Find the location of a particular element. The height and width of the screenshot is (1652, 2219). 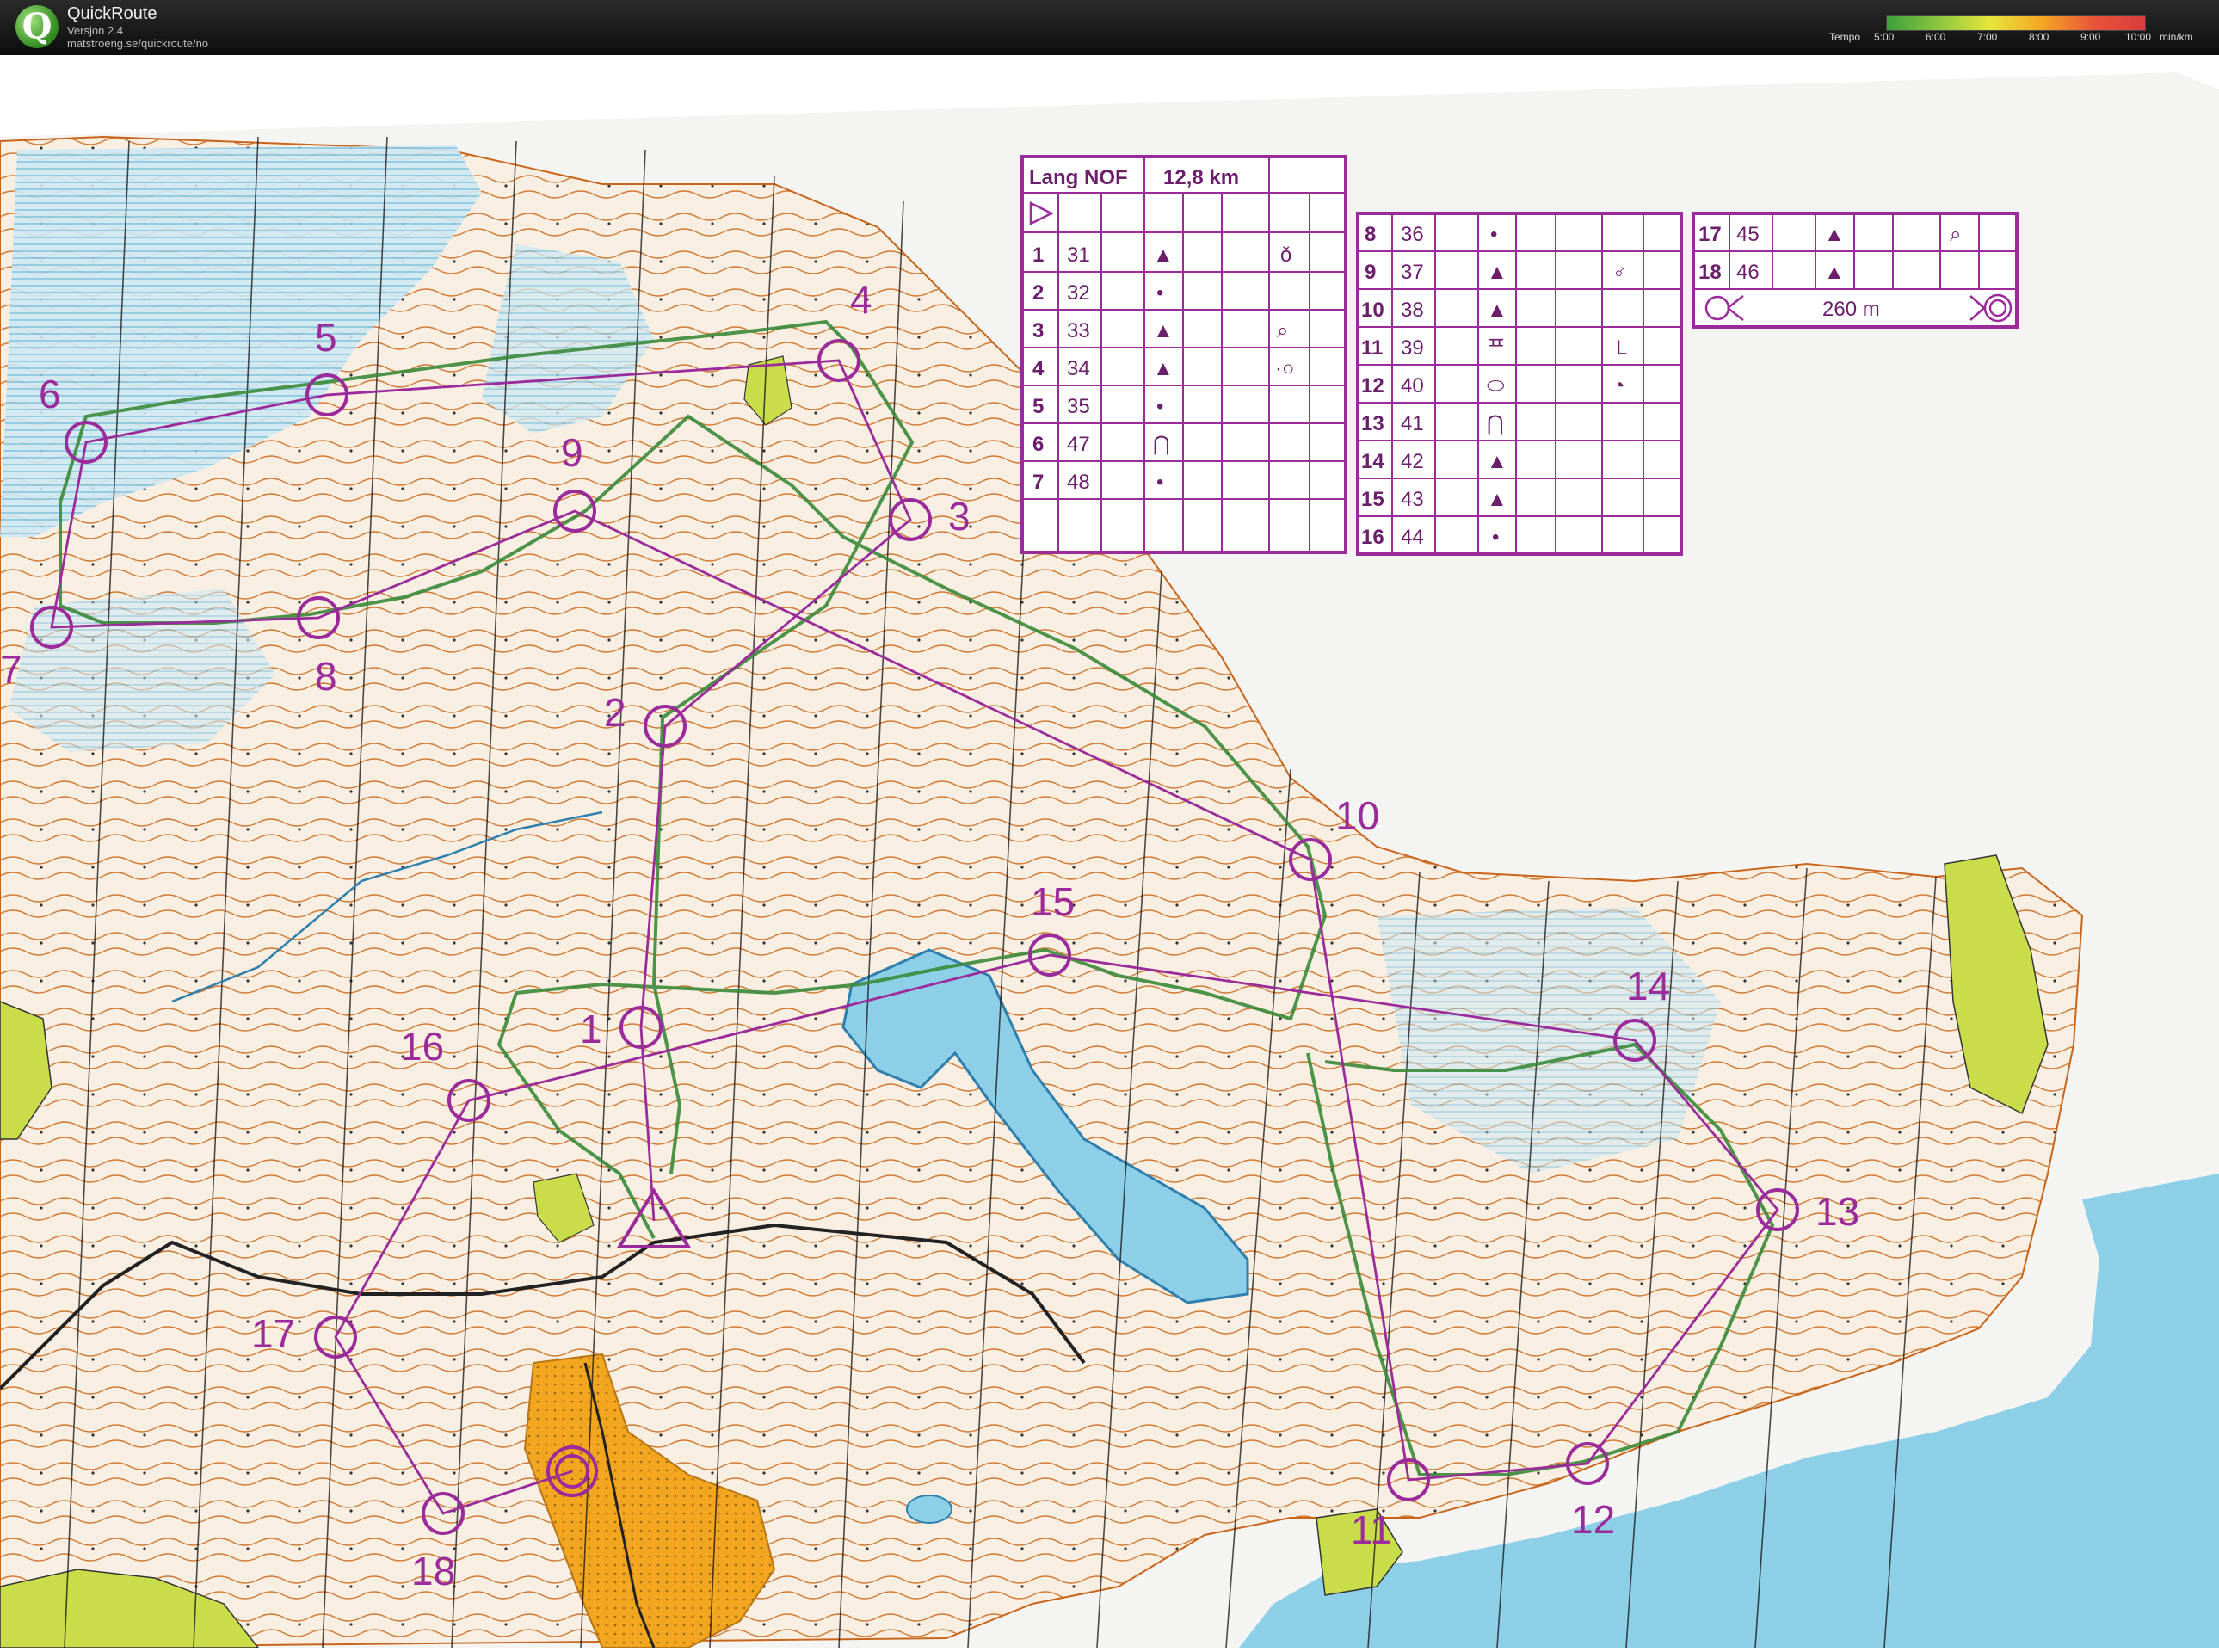

finish-distance: 260 m is located at coordinates (1851, 309).